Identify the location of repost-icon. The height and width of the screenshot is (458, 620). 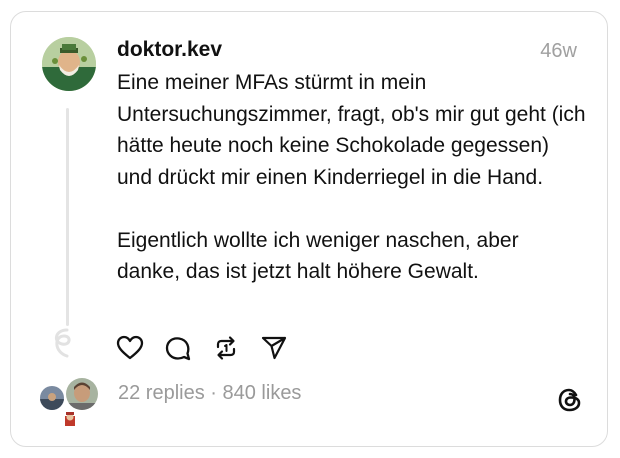
(226, 348).